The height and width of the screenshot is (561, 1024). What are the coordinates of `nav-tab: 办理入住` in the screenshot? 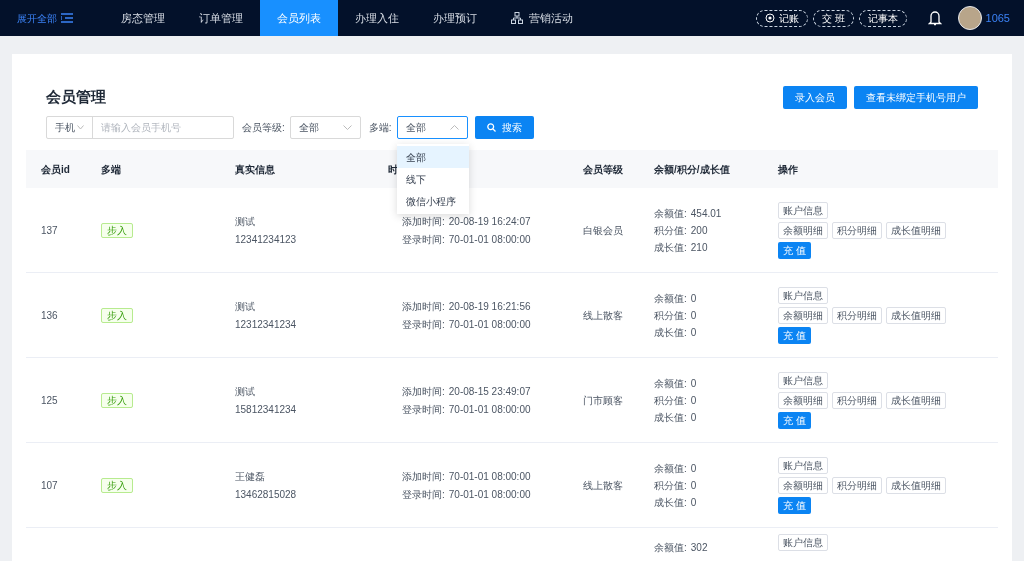 It's located at (377, 18).